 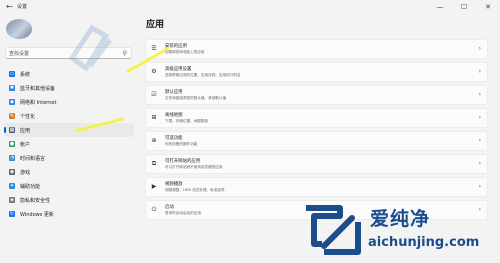 What do you see at coordinates (12, 186) in the screenshot?
I see `sidebar-item-icon: ✦` at bounding box center [12, 186].